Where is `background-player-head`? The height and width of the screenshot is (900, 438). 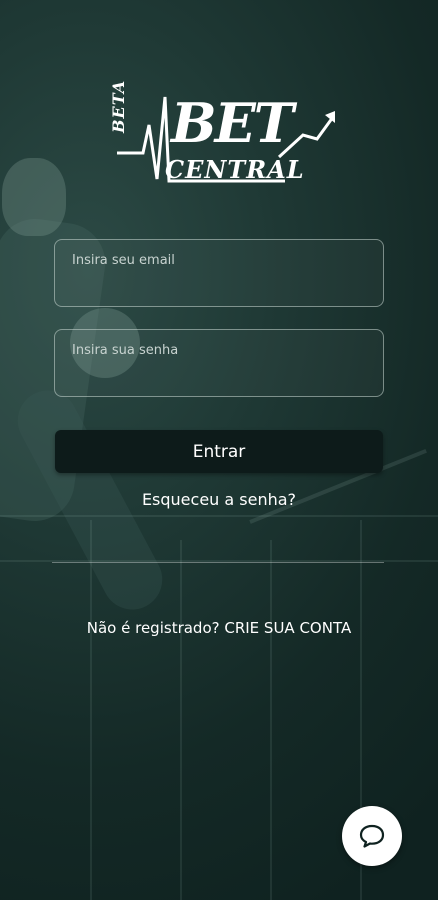 background-player-head is located at coordinates (34, 197).